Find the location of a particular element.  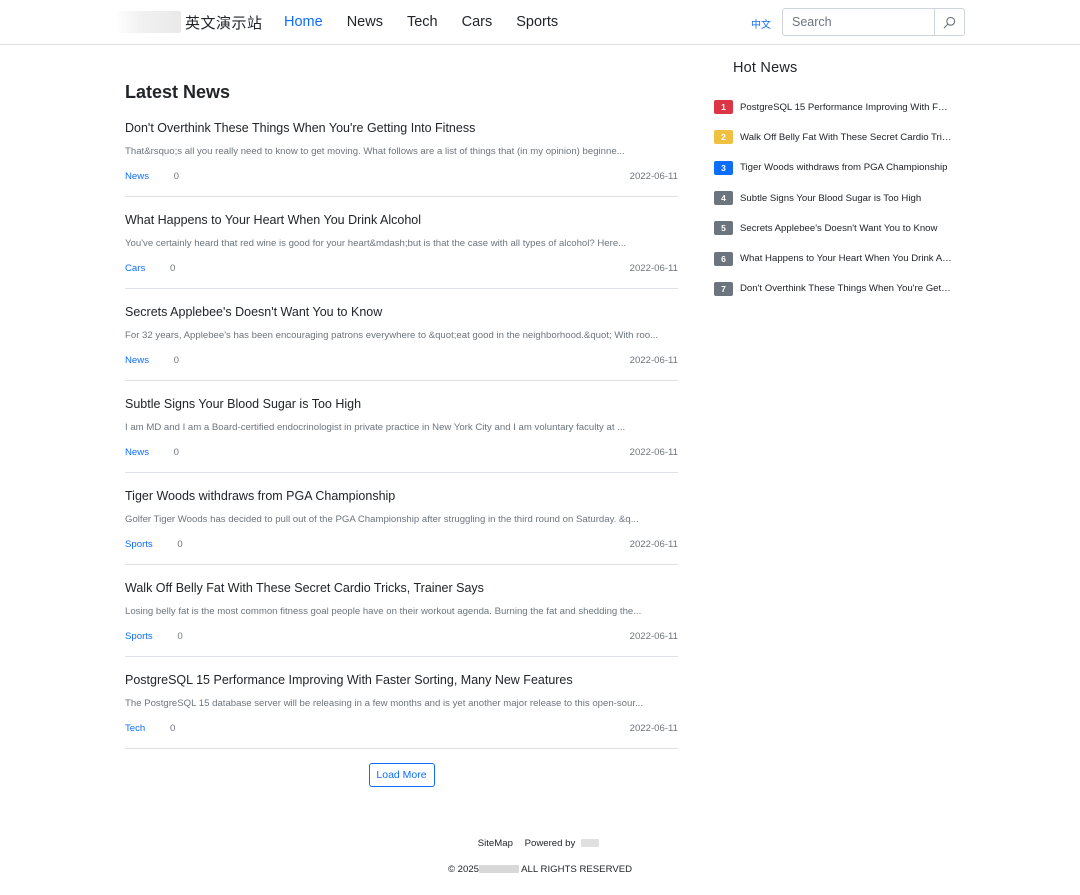

copyright: © 2025 ALL RIGHTS RESERVED is located at coordinates (540, 869).